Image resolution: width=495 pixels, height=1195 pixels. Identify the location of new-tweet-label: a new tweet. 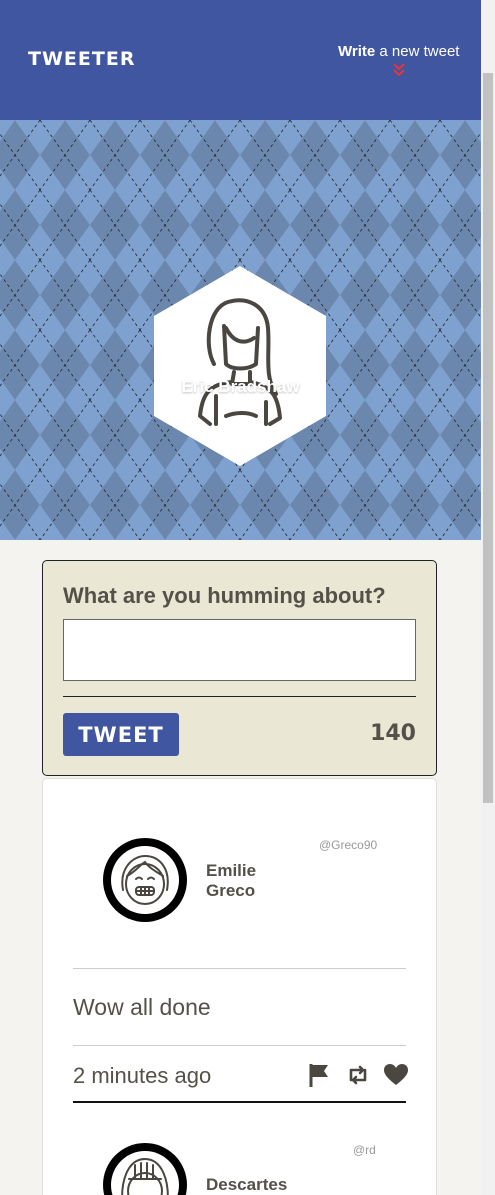
(417, 51).